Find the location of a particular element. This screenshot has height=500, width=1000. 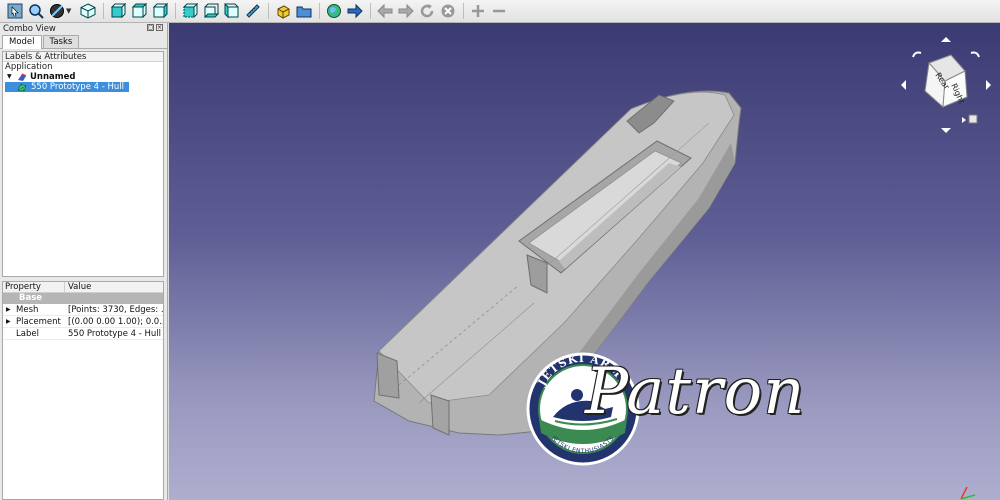

navigation-cube: Rear Right is located at coordinates (946, 85).